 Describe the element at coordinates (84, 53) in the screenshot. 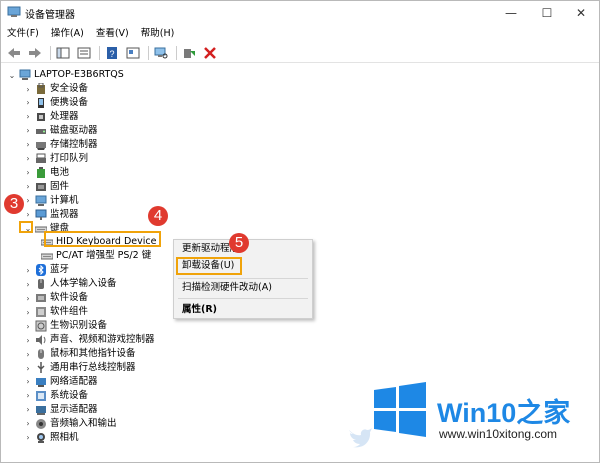

I see `properties-view-icon` at that location.